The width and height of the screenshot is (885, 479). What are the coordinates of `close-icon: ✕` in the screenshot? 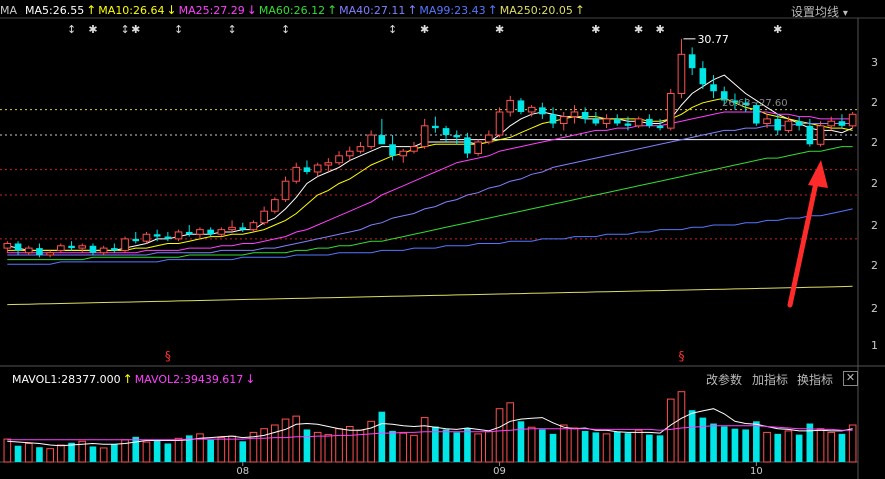 It's located at (850, 378).